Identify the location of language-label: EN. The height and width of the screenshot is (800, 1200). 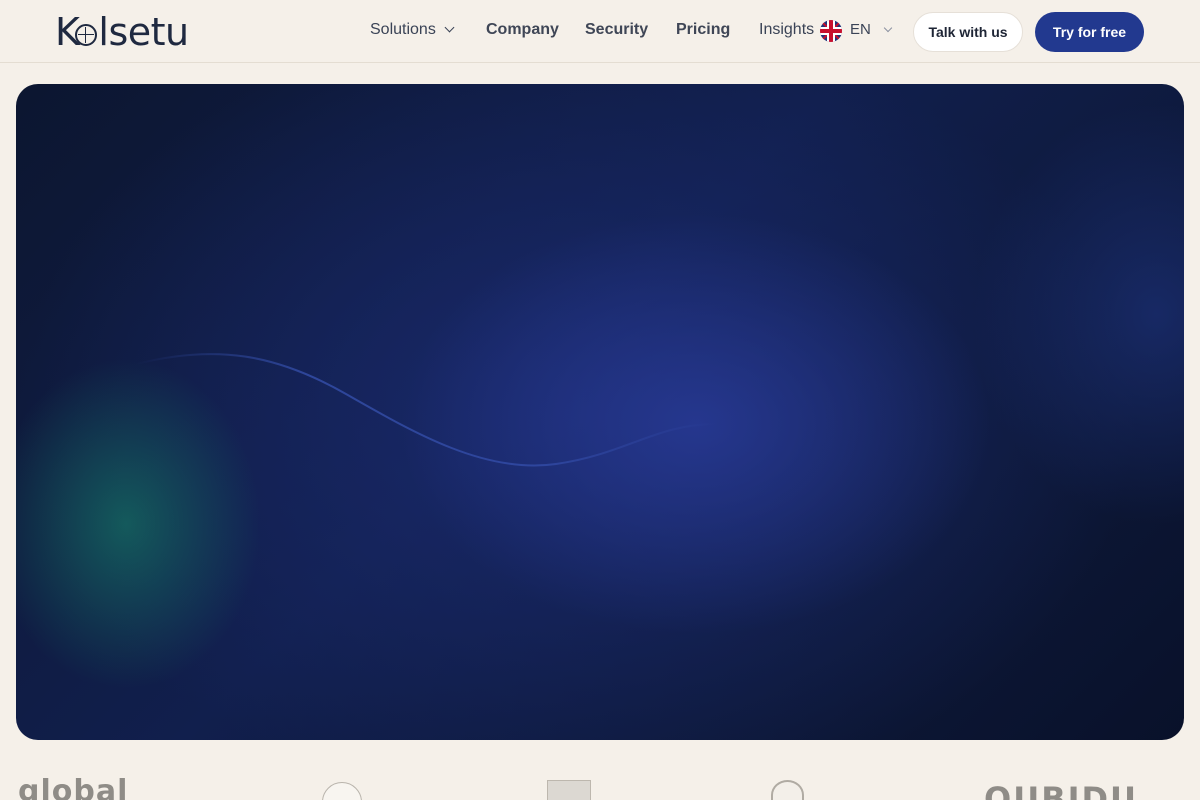
(860, 29).